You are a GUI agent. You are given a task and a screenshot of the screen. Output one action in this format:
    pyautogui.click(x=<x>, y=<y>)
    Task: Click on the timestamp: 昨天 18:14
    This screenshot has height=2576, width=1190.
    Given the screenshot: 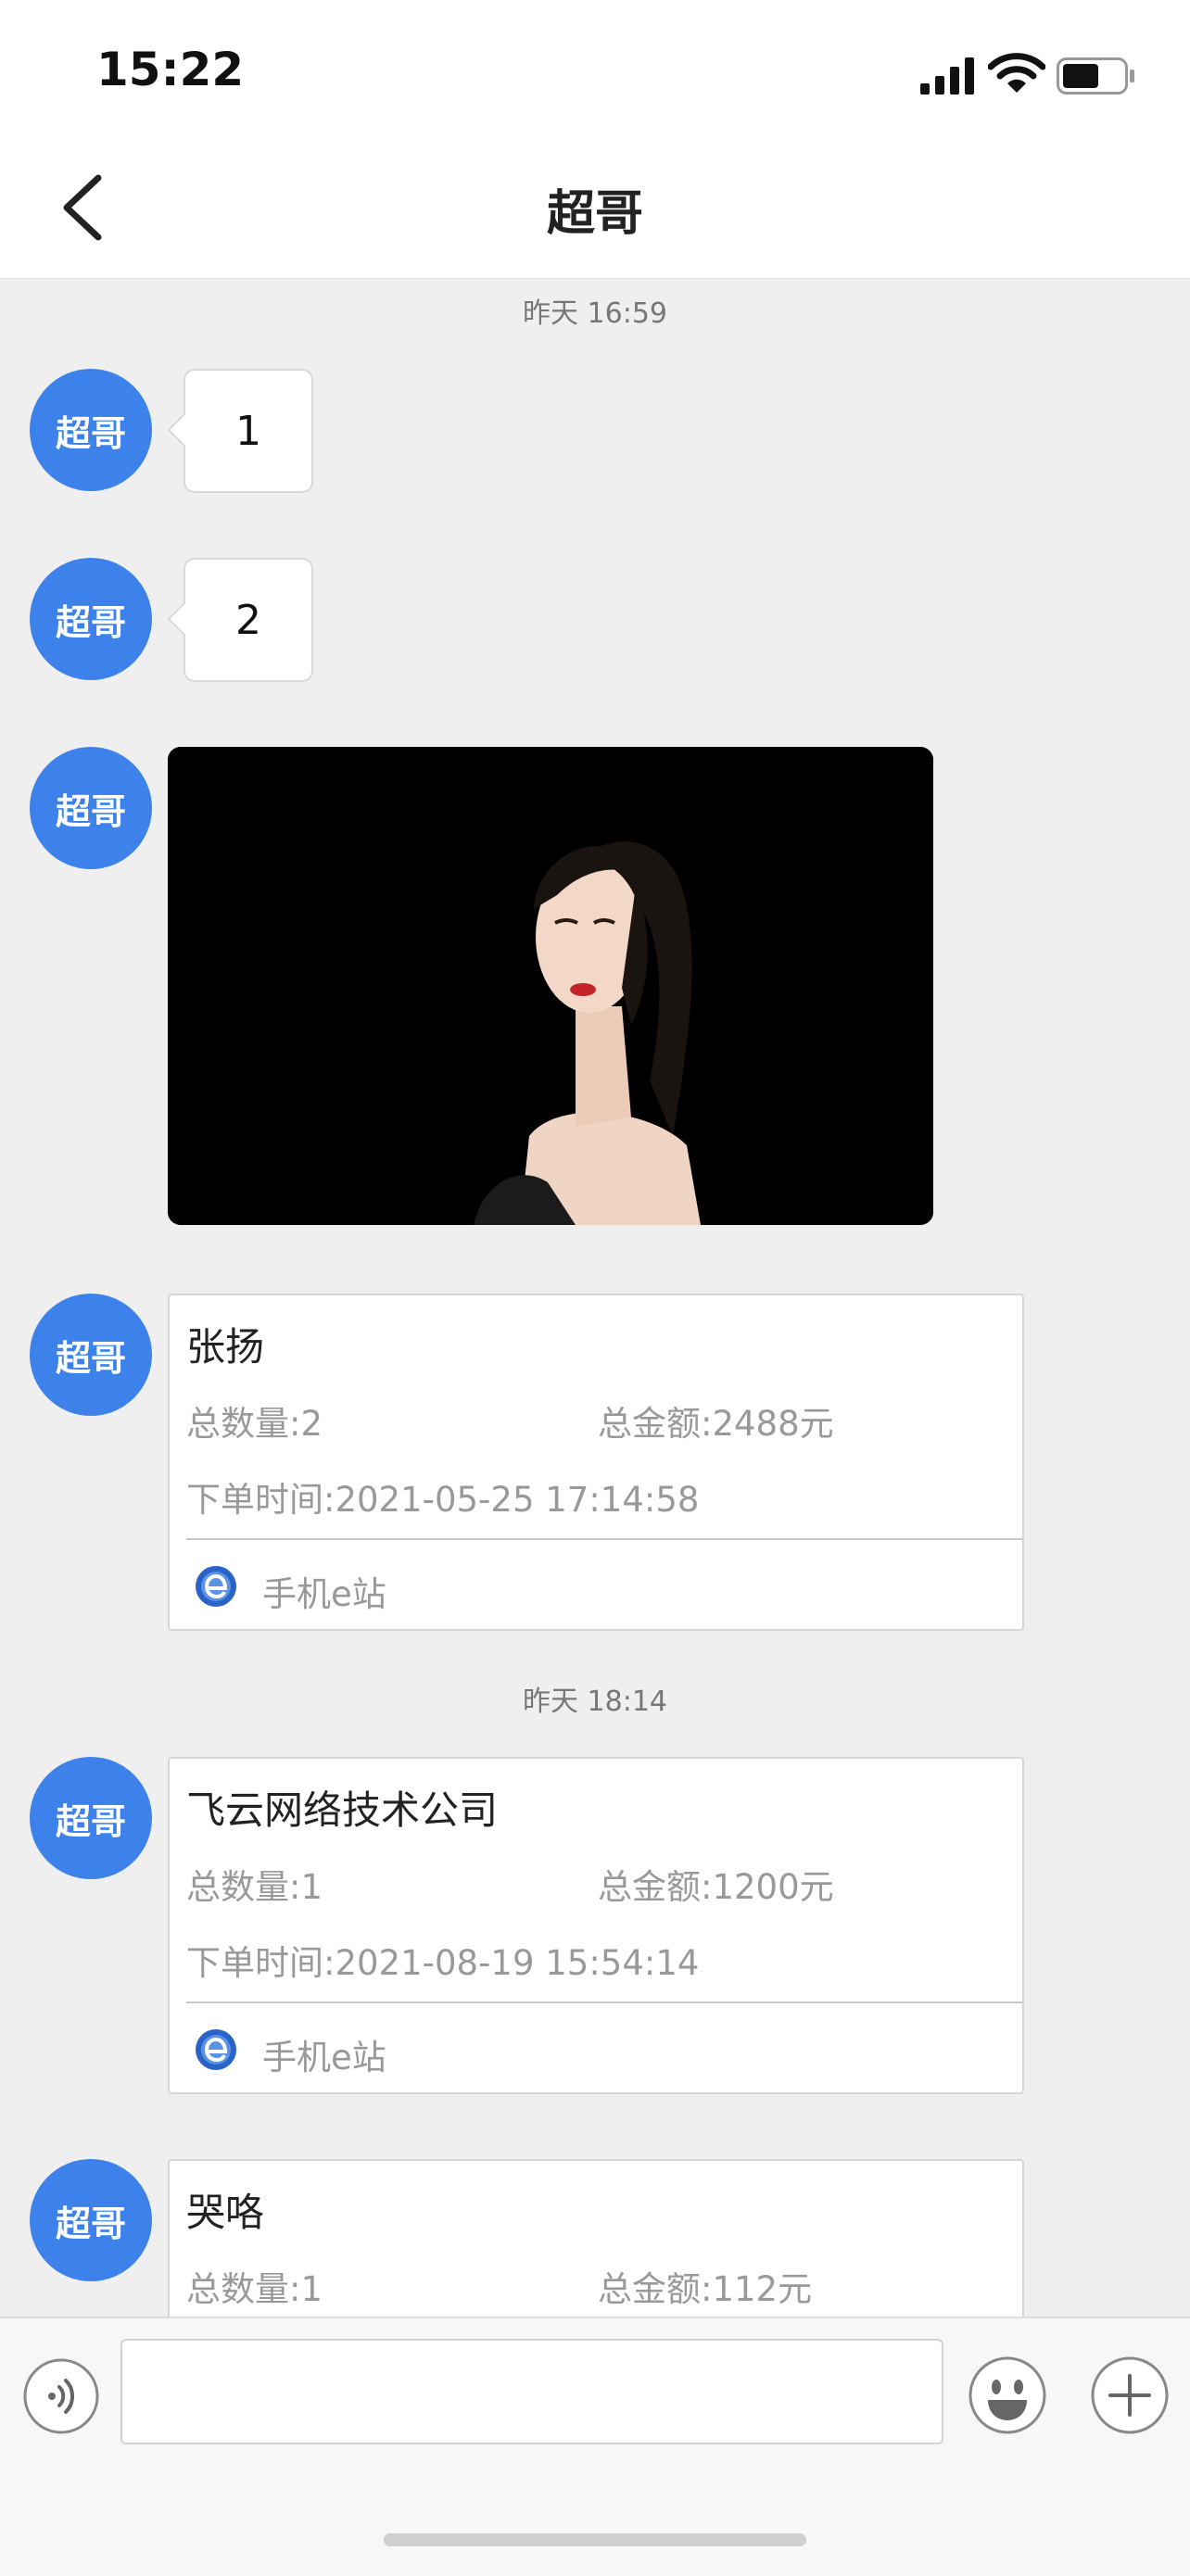 What is the action you would take?
    pyautogui.click(x=595, y=1702)
    